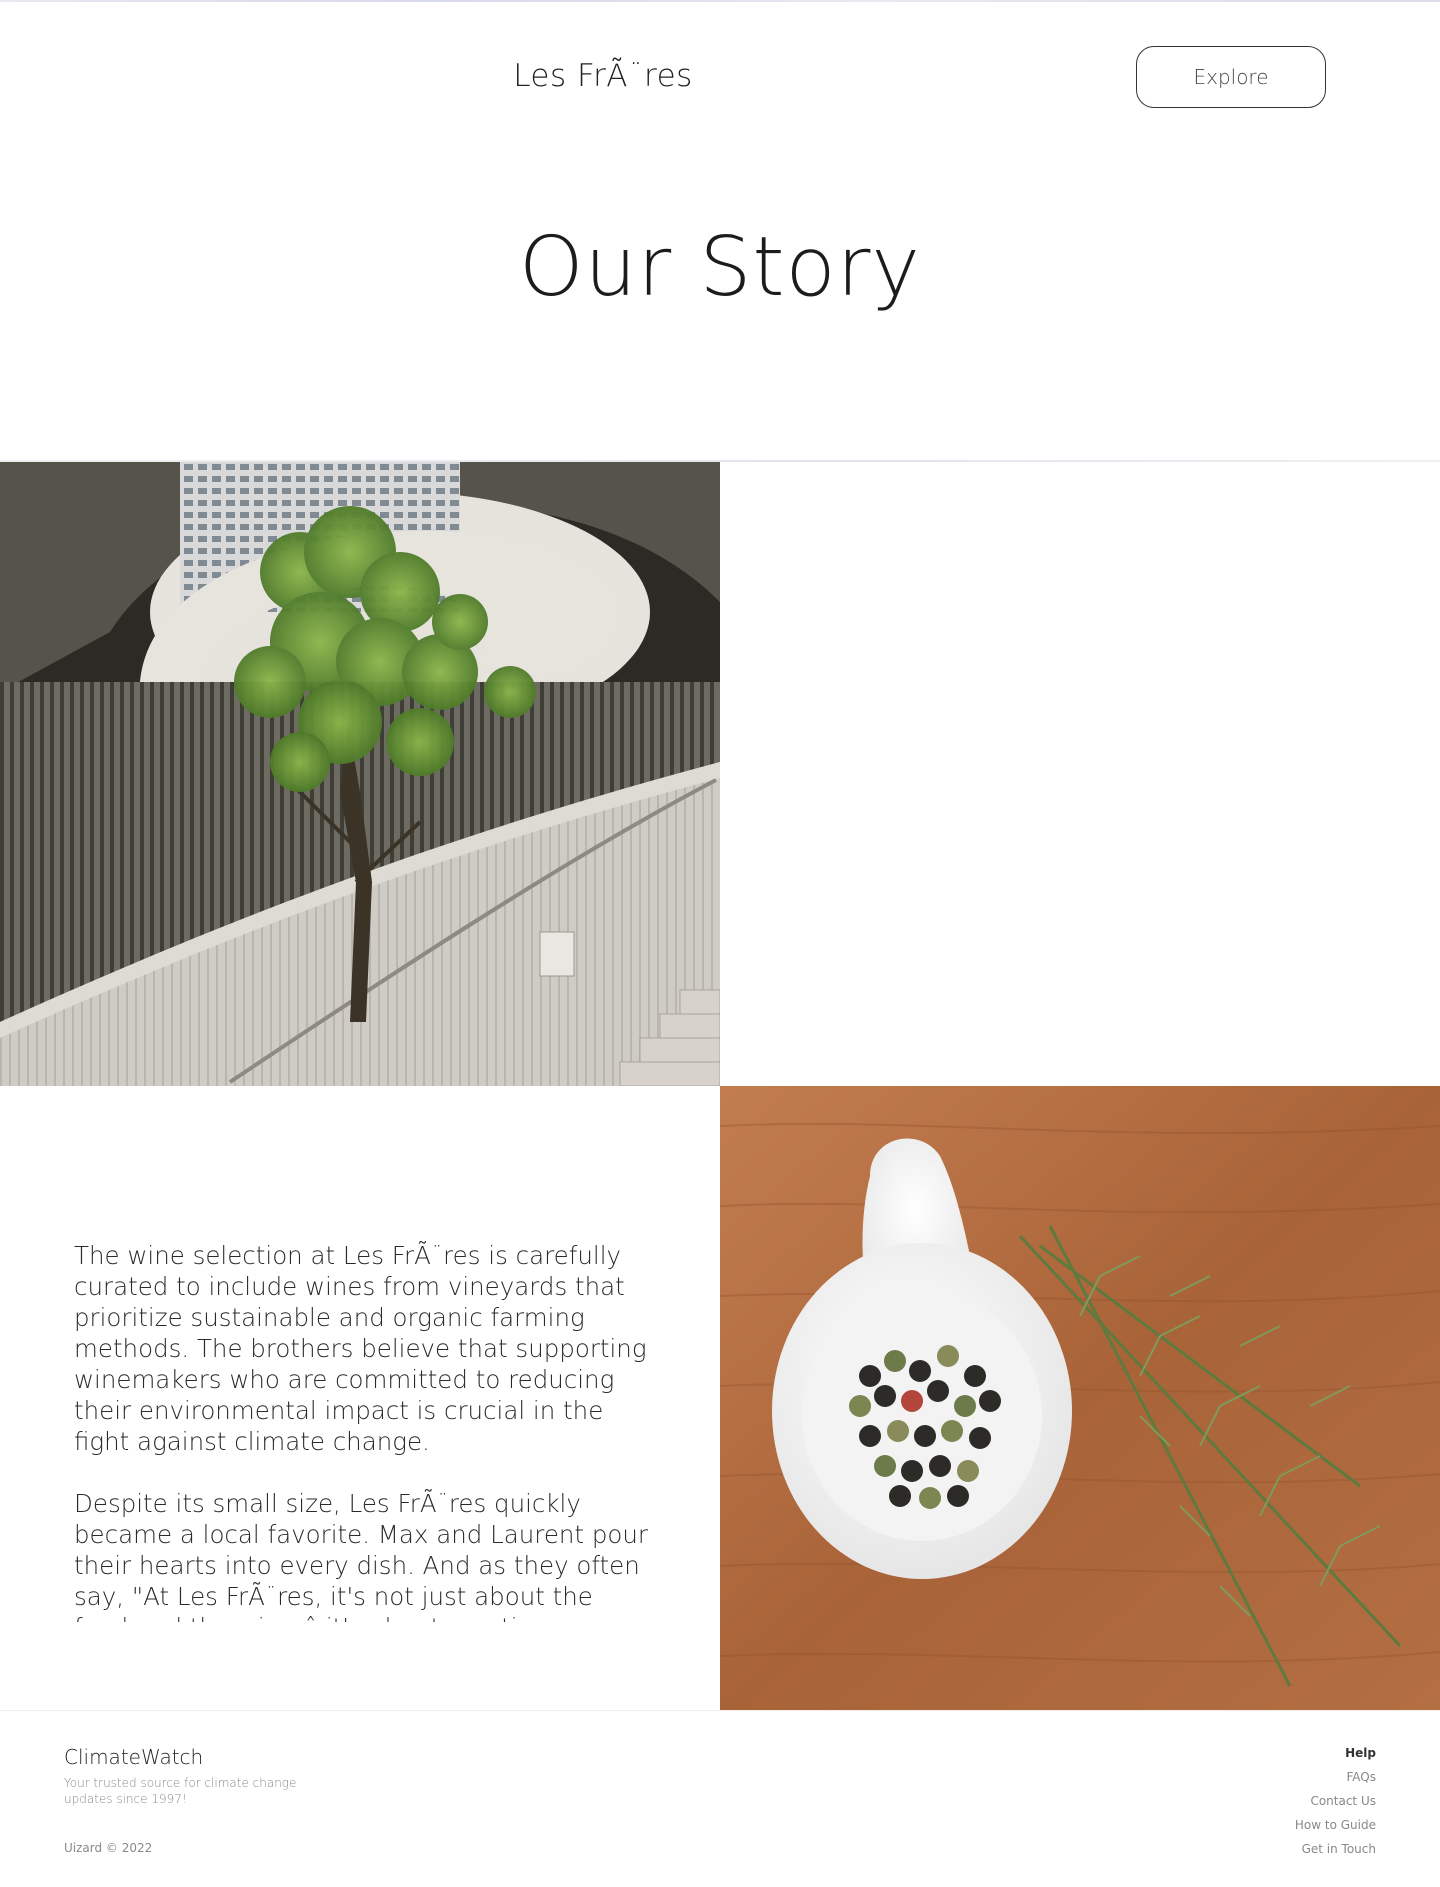 This screenshot has height=1887, width=1440. What do you see at coordinates (1336, 1777) in the screenshot?
I see `footer-link-faqs: FAQs` at bounding box center [1336, 1777].